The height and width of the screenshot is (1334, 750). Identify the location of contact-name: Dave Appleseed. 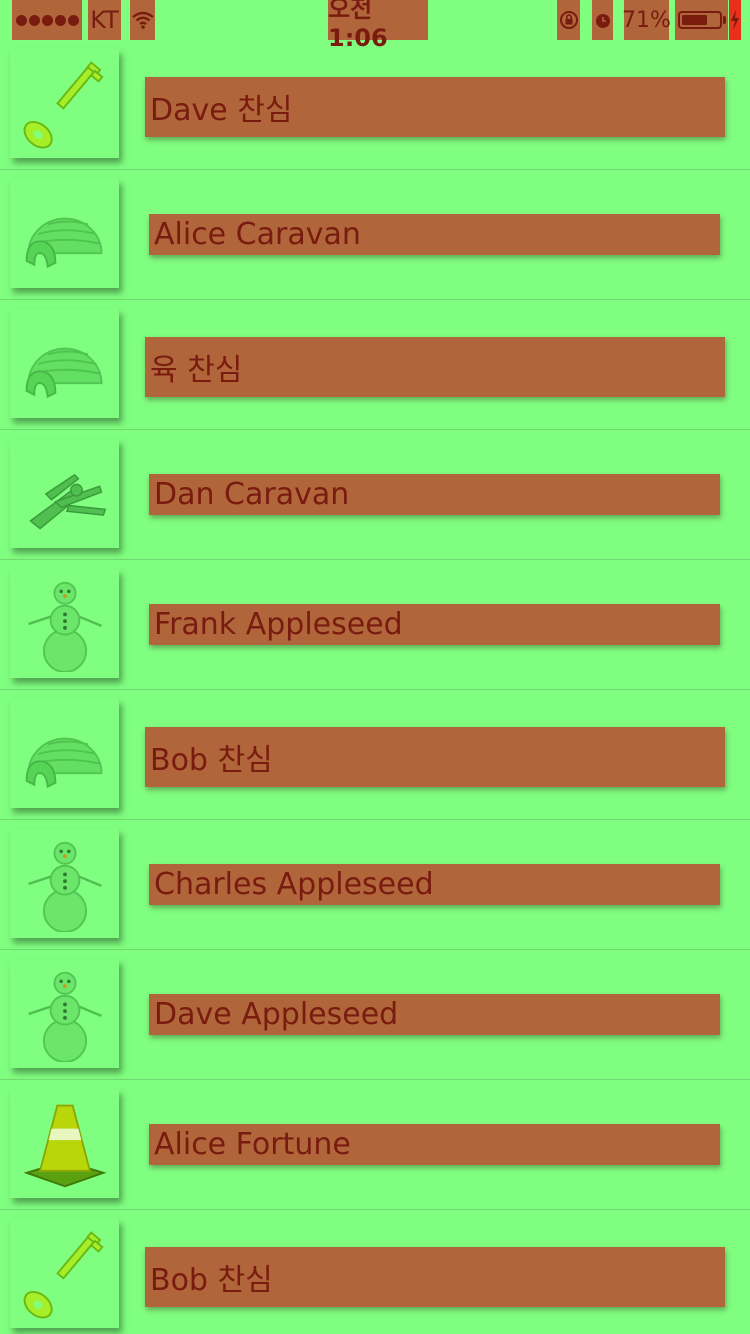
(434, 1014).